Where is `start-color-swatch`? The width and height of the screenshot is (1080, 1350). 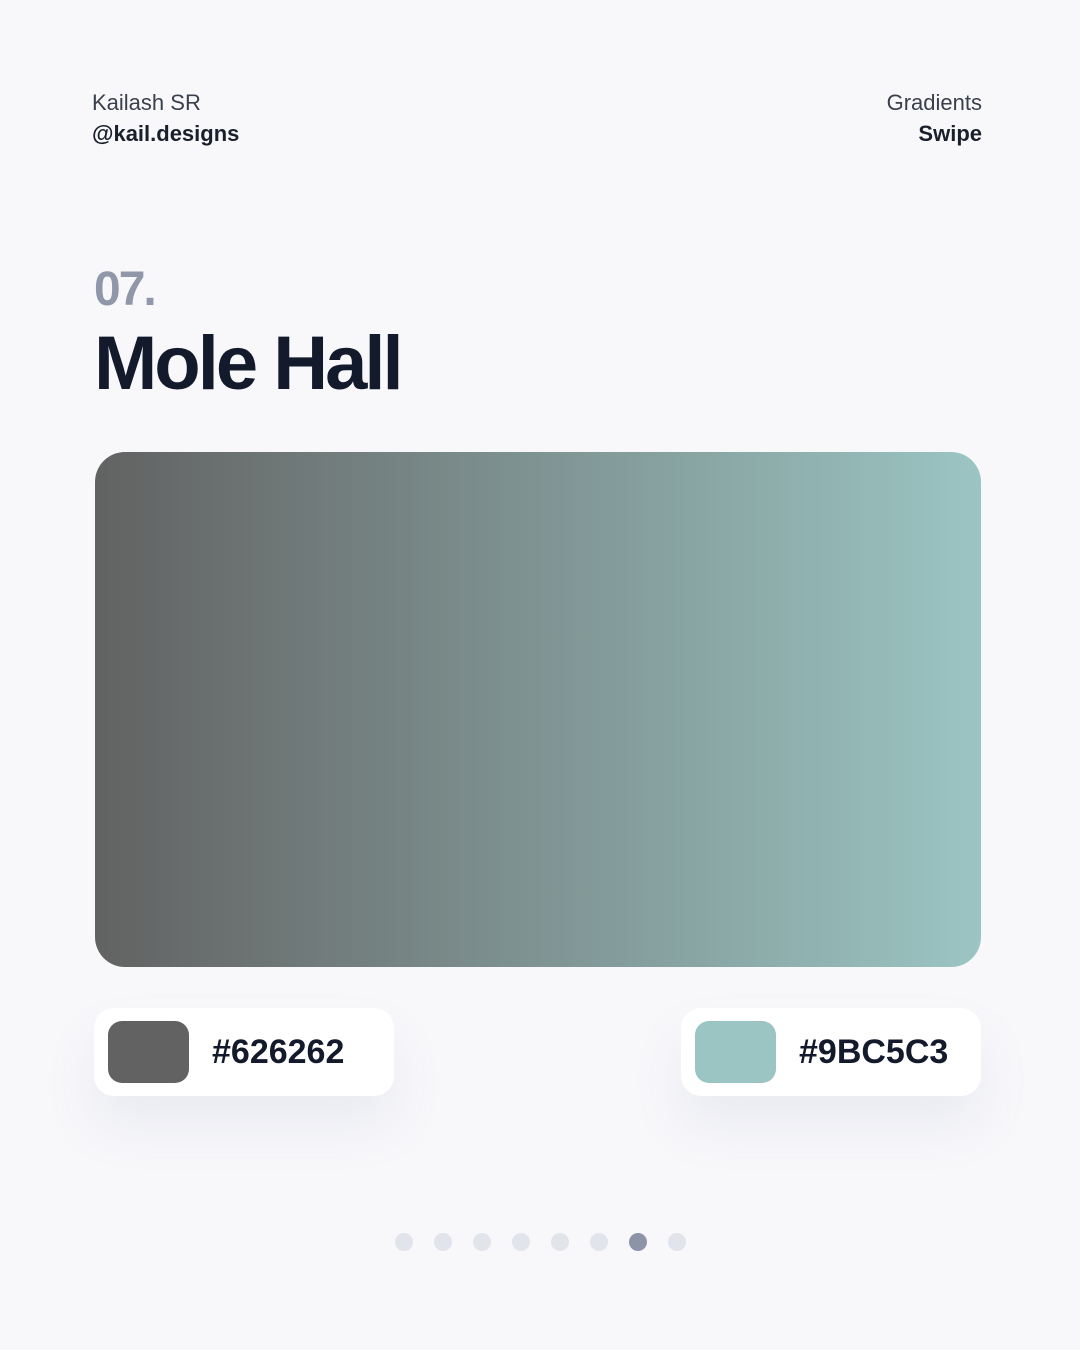
start-color-swatch is located at coordinates (148, 1052).